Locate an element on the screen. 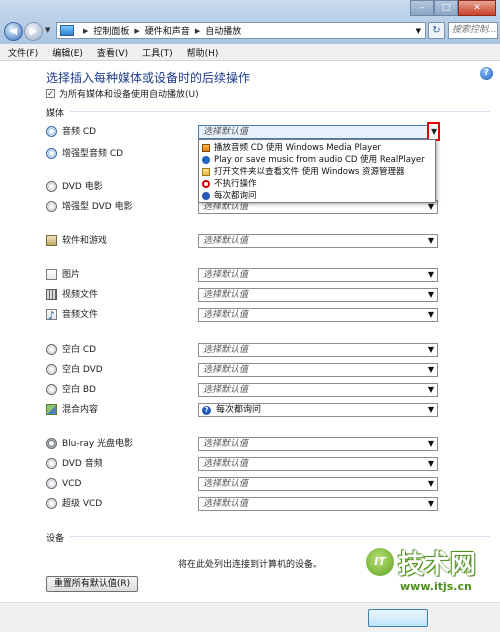 The height and width of the screenshot is (632, 500). dropdown-option: 打开文件夹以查看文件 使用 Windows 资源管理器 is located at coordinates (317, 172).